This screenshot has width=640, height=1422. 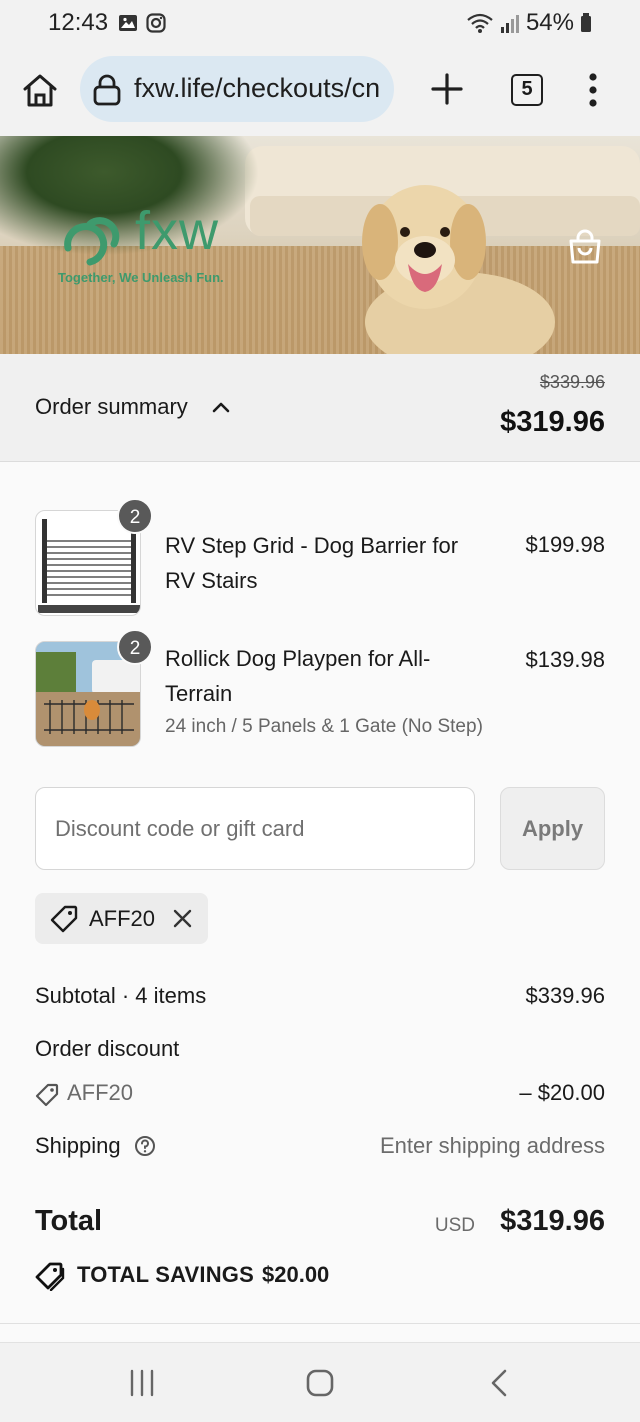 I want to click on shopping-bag-icon, so click(x=585, y=247).